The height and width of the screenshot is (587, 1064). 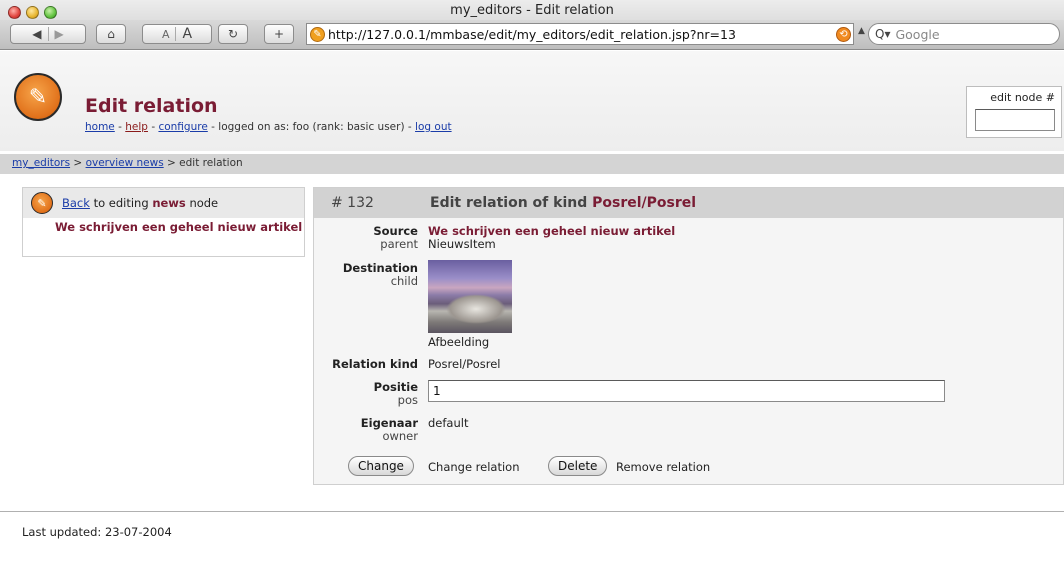 I want to click on node-title: We schrijven een geheel nieuw artikel, so click(x=179, y=227).